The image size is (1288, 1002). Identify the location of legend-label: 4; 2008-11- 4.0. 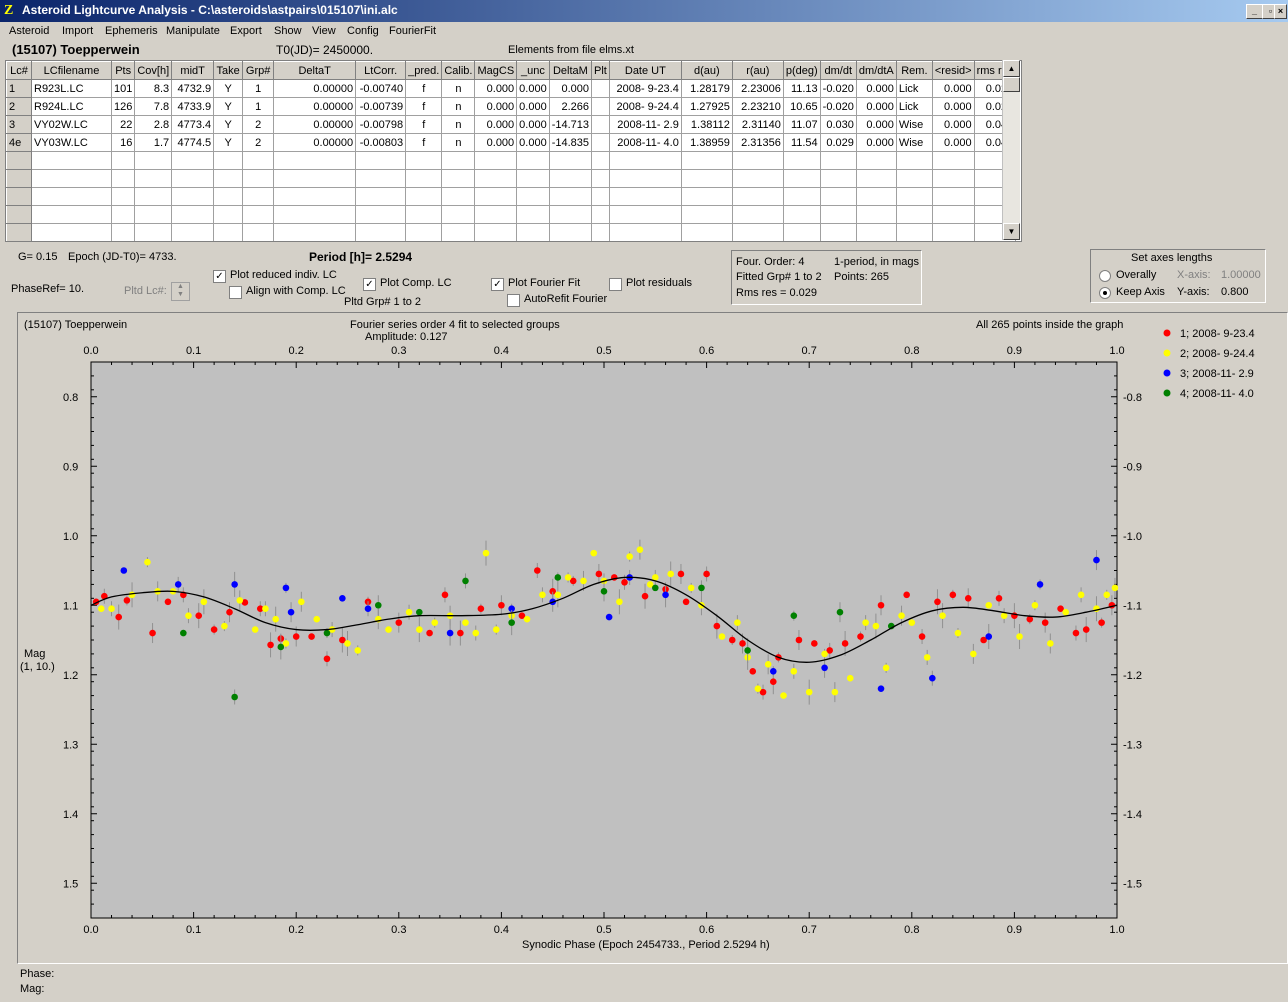
(1217, 394).